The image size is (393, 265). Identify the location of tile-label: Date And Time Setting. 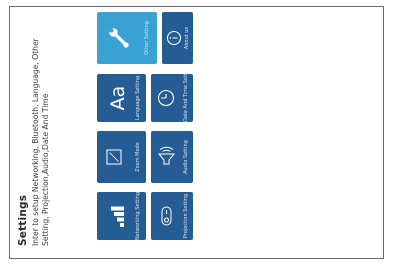
(186, 98).